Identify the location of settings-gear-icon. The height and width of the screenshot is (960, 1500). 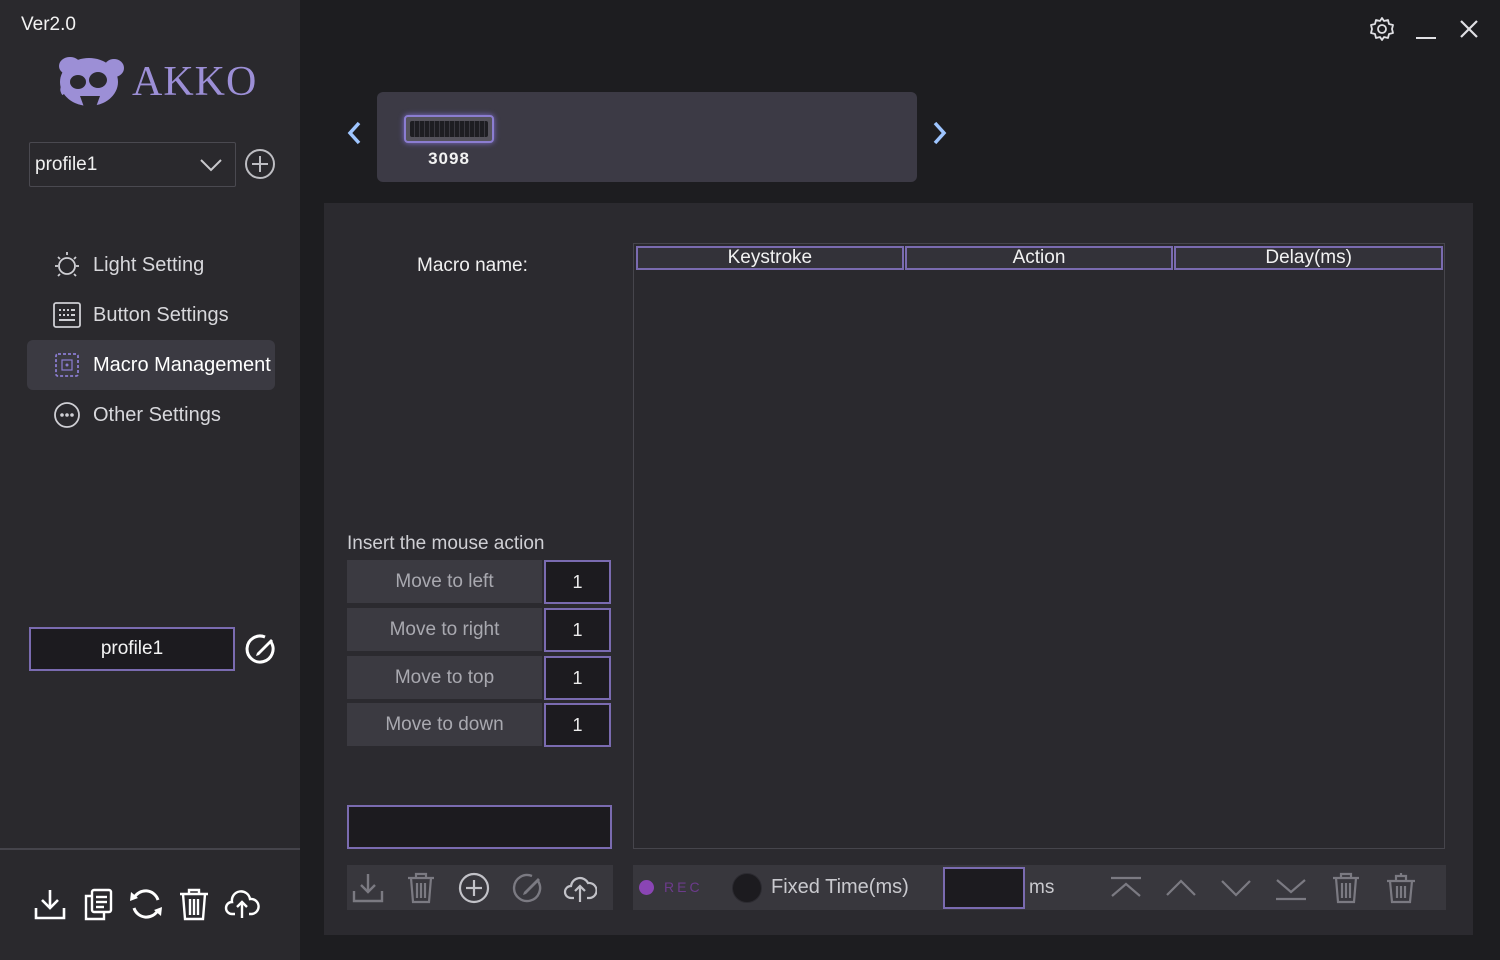
(1382, 29).